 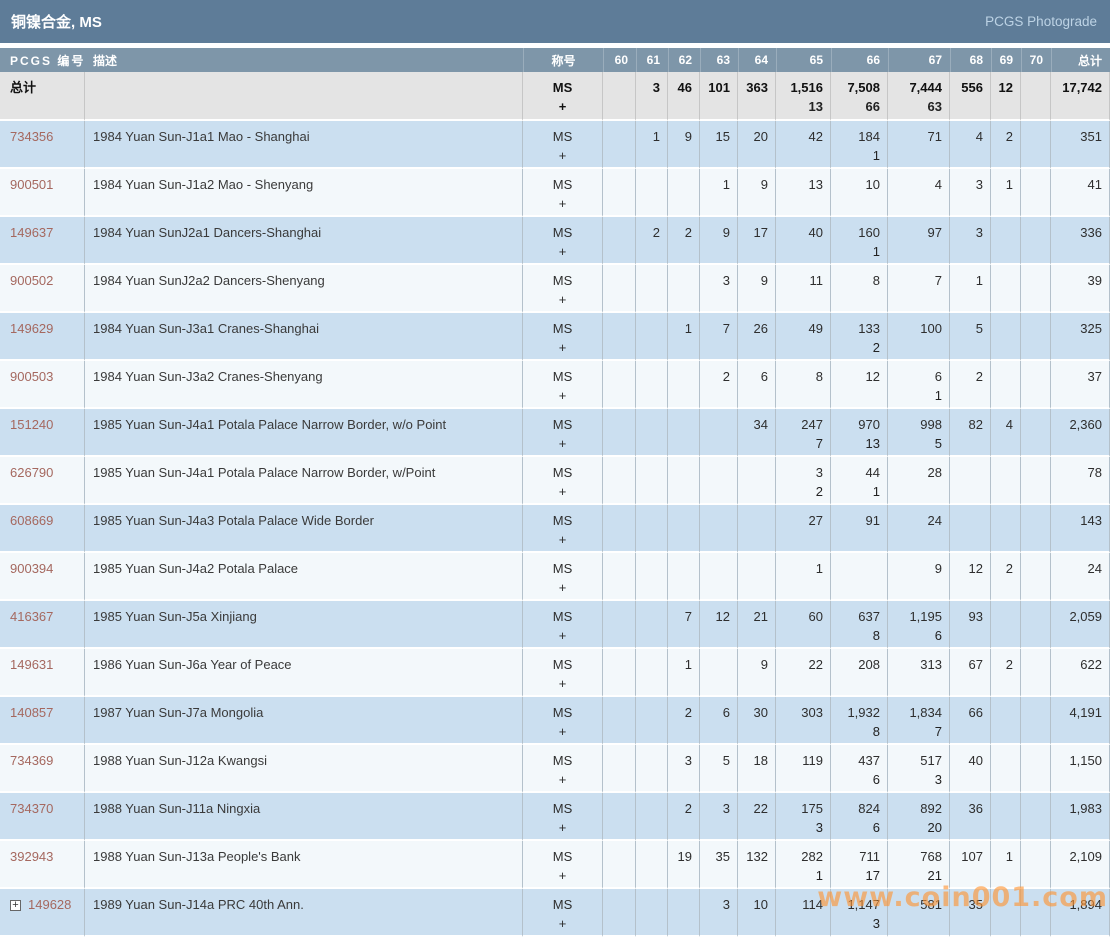 I want to click on pcgs-number-link: 149637, so click(x=31, y=232).